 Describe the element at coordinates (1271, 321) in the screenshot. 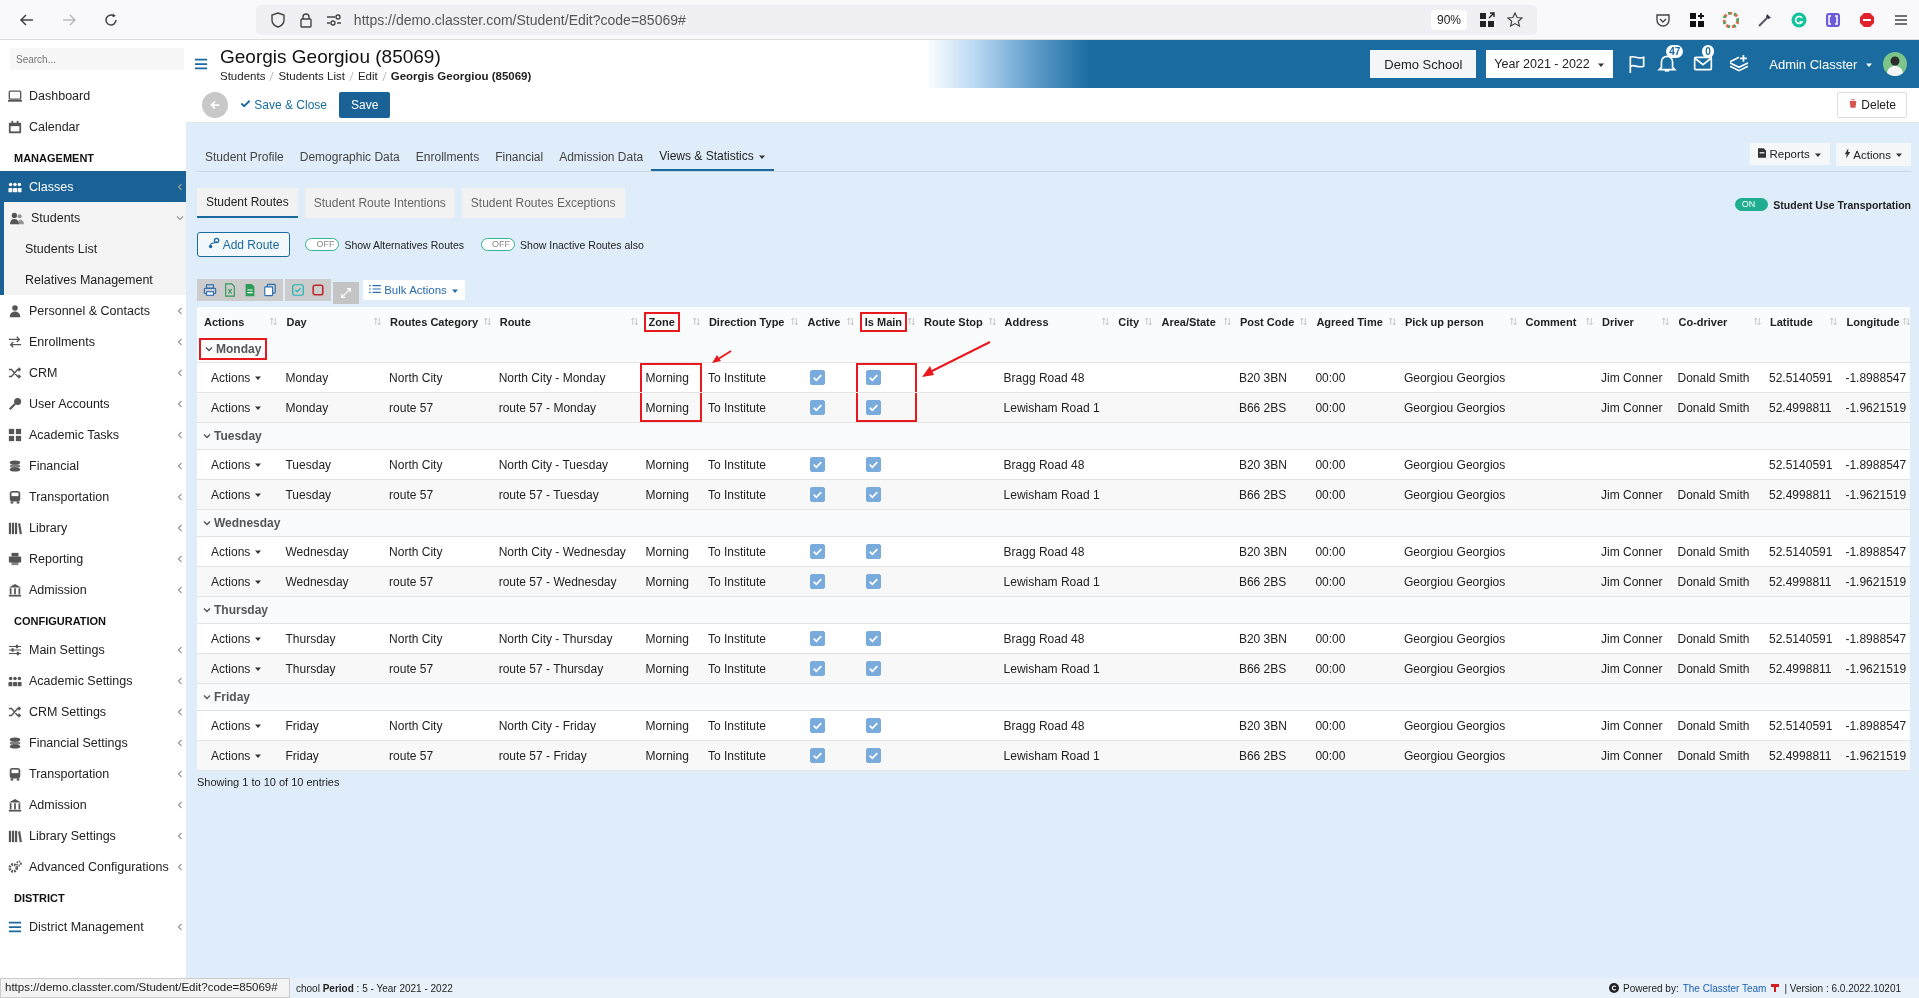

I see `column-header: Post Code` at that location.